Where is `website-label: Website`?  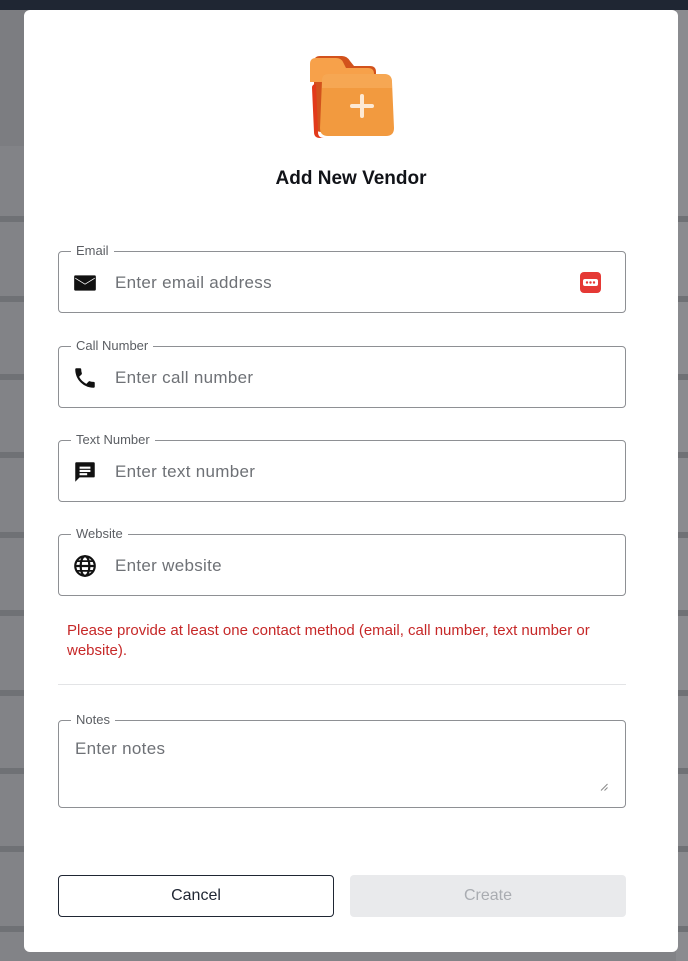
website-label: Website is located at coordinates (99, 534).